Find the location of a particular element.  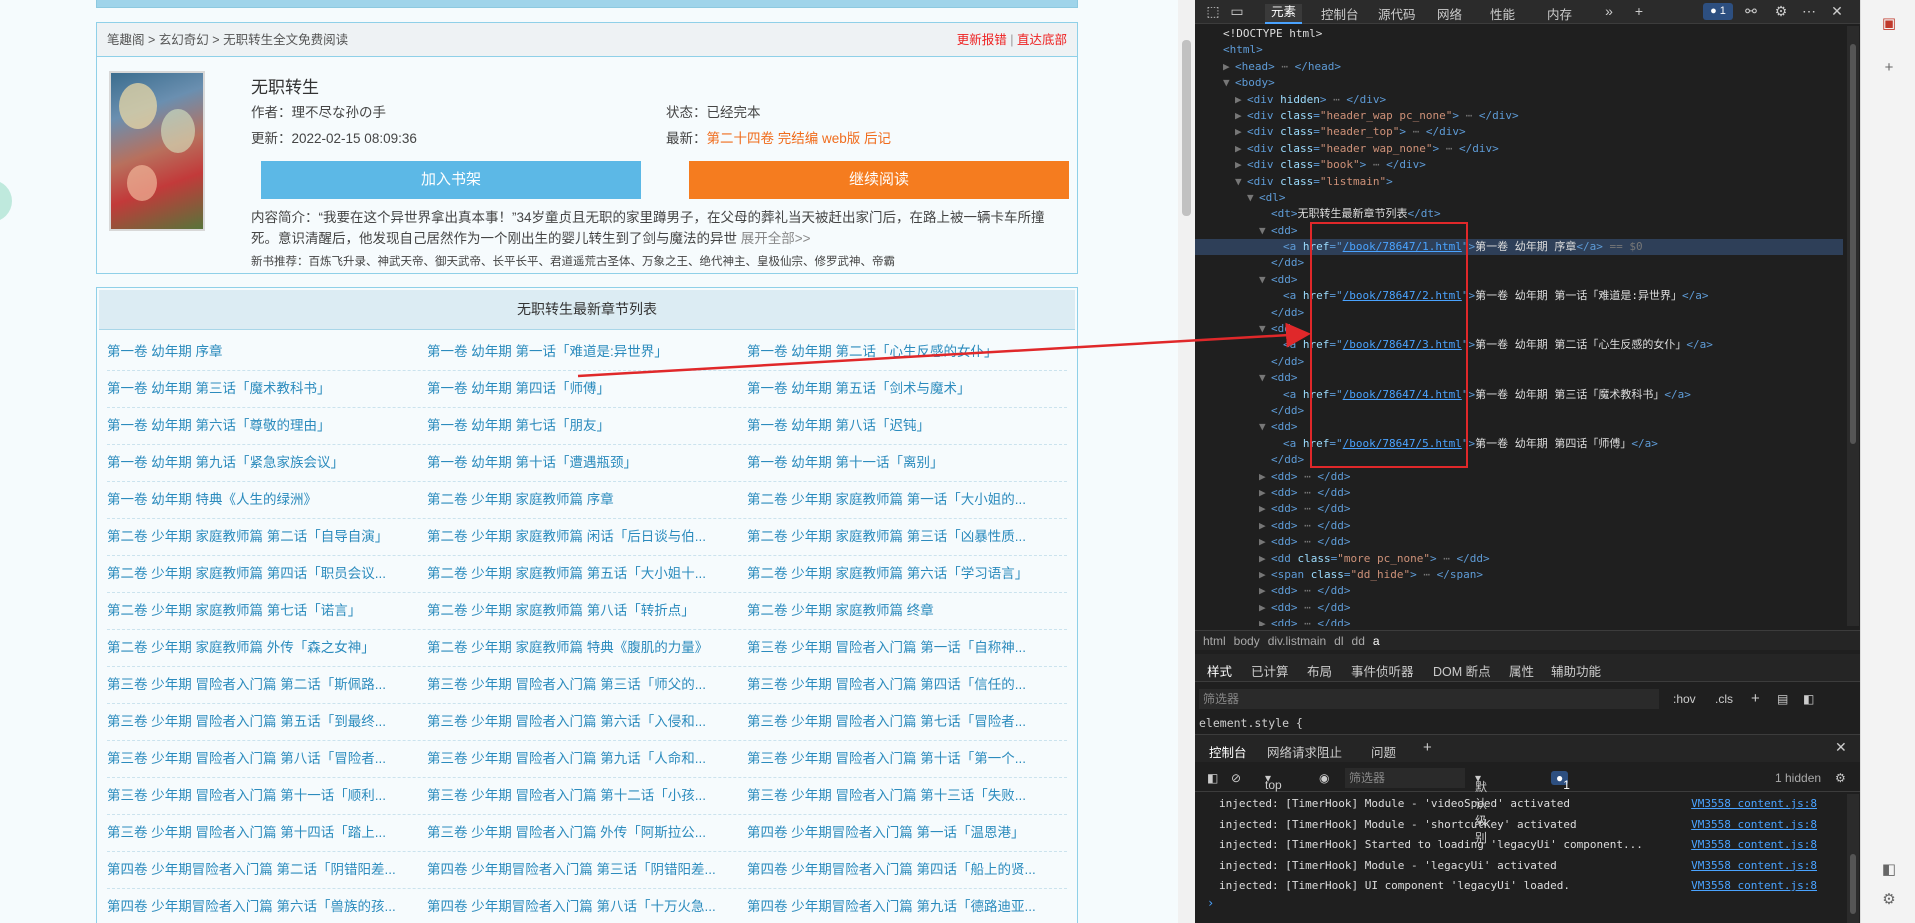

dom-scrollbar is located at coordinates (1853, 326).